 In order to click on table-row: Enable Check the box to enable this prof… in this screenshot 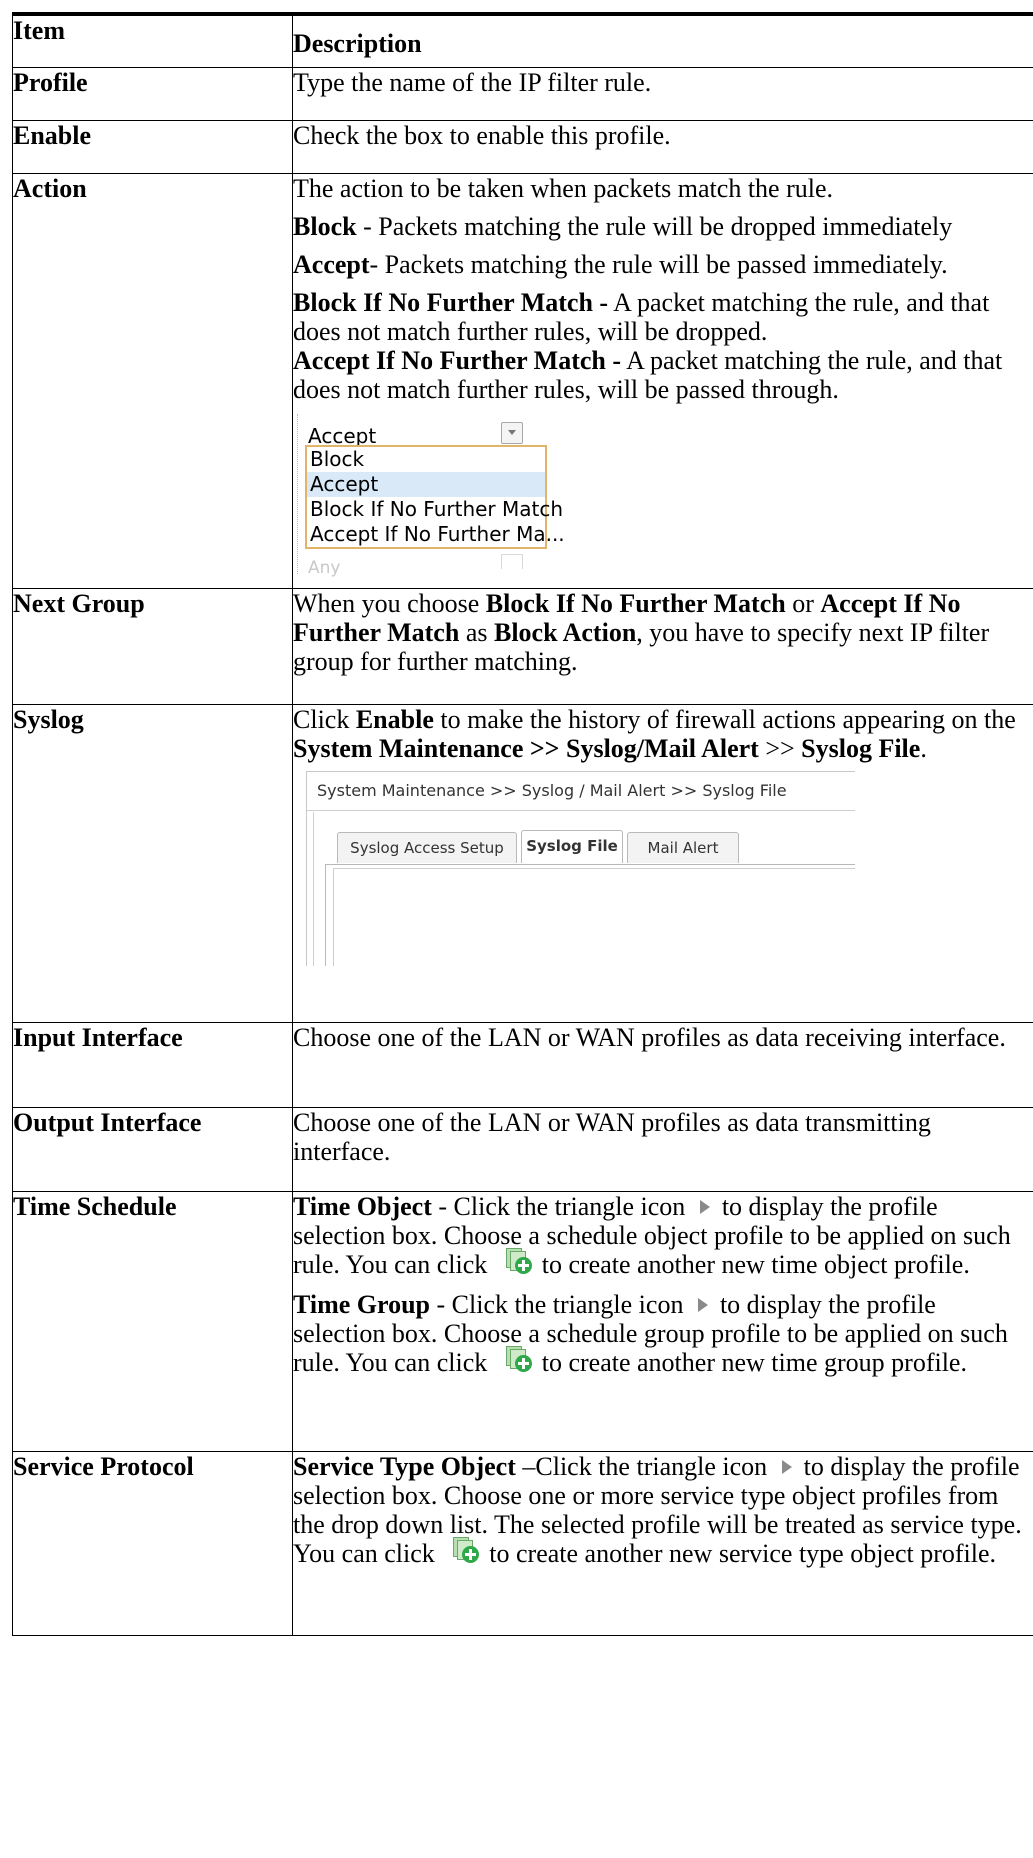, I will do `click(522, 146)`.